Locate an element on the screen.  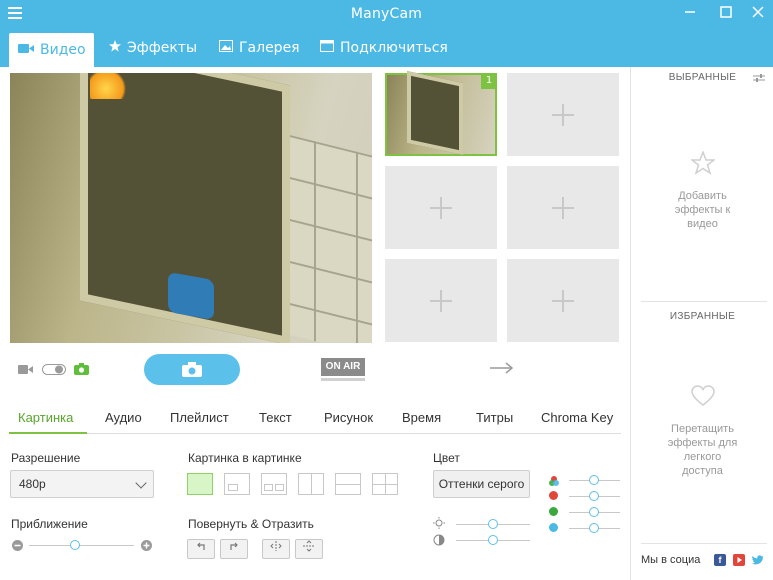
social-label: Мы в социа is located at coordinates (671, 560).